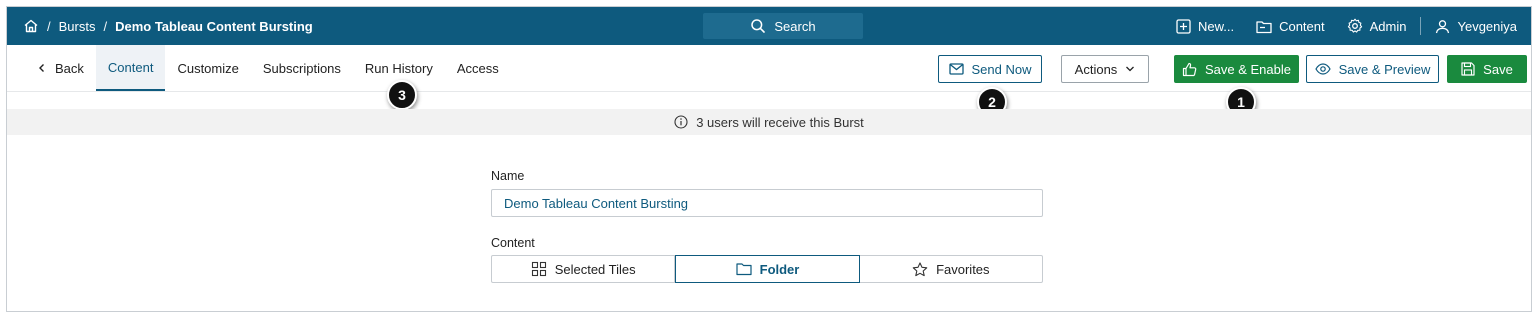  I want to click on tab-access: Access, so click(478, 68).